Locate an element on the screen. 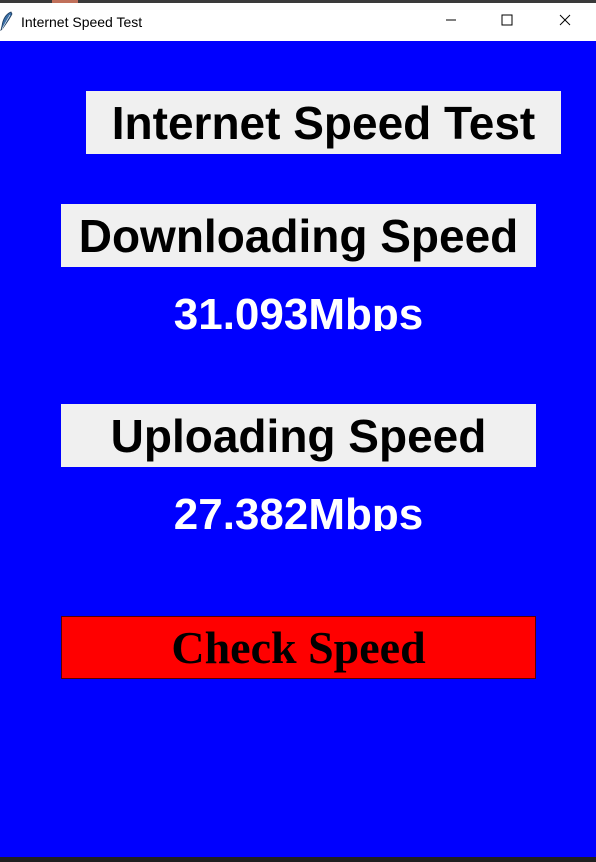 Image resolution: width=596 pixels, height=862 pixels. minimize-icon is located at coordinates (451, 22).